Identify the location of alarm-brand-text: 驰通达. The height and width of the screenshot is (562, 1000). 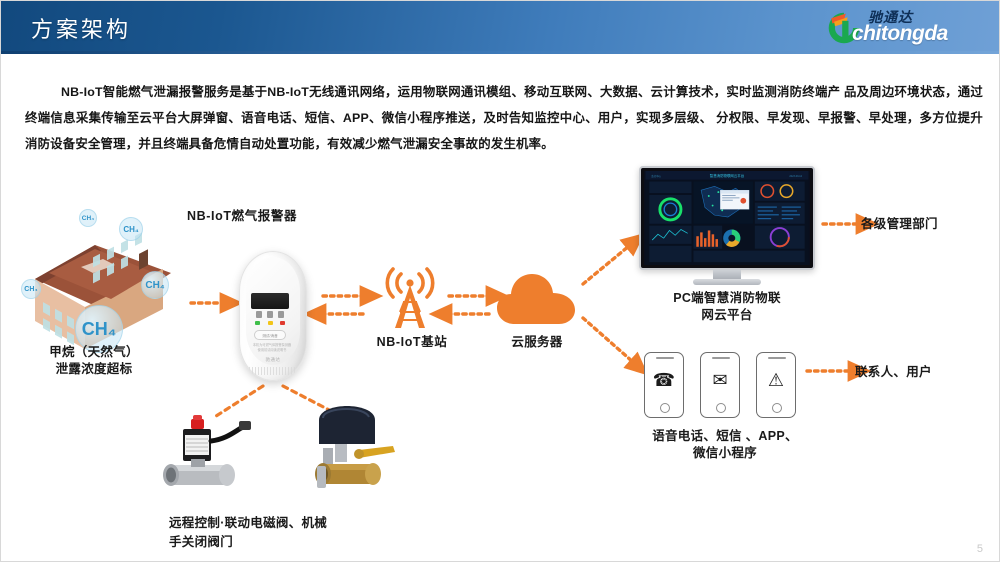
(273, 359).